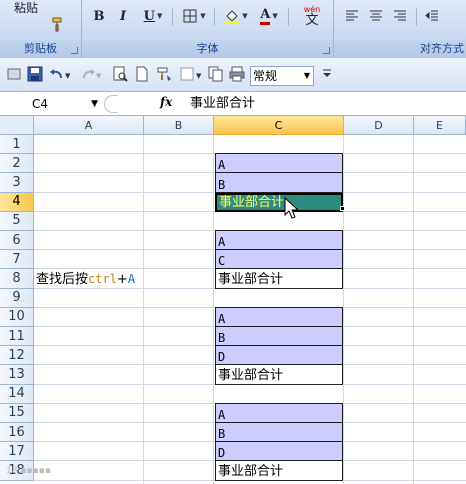 The width and height of the screenshot is (466, 484). Describe the element at coordinates (307, 76) in the screenshot. I see `number-format-dropdown-icon: ▼` at that location.